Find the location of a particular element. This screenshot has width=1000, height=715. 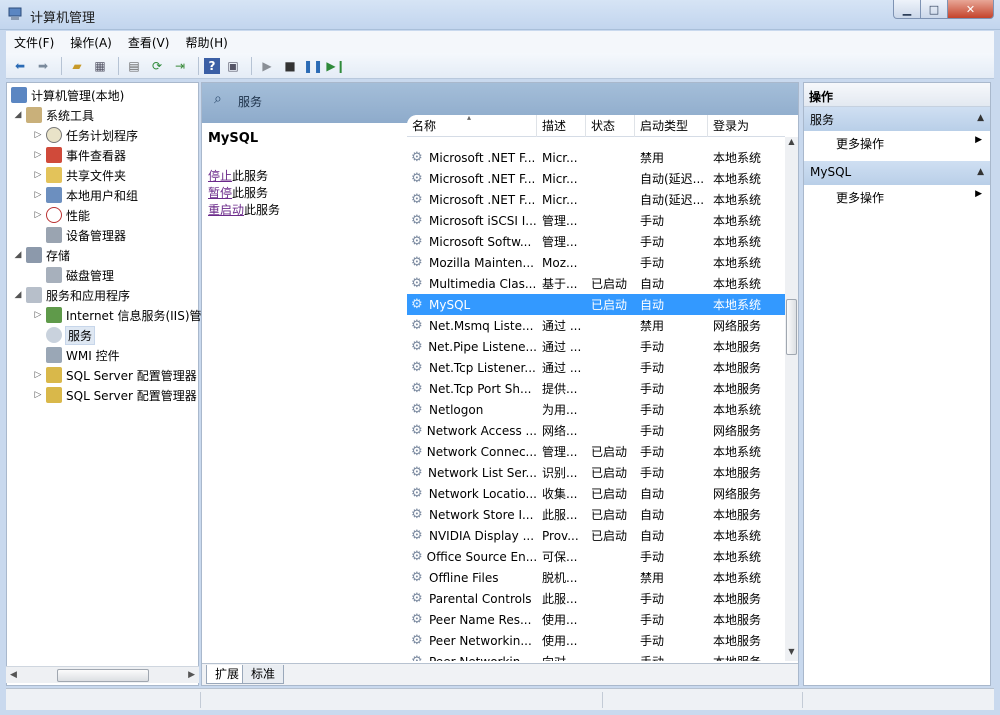

column-status: 状态 is located at coordinates (610, 126).